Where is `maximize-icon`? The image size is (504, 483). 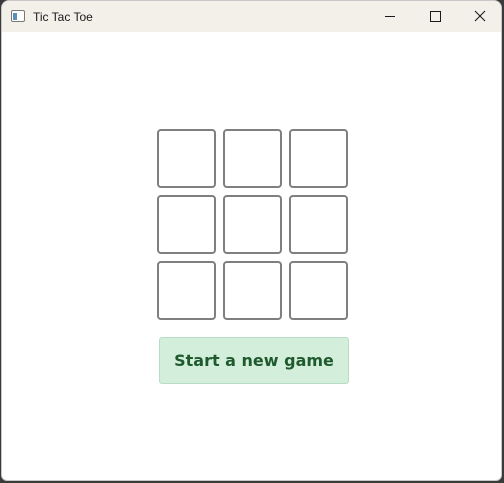 maximize-icon is located at coordinates (435, 16).